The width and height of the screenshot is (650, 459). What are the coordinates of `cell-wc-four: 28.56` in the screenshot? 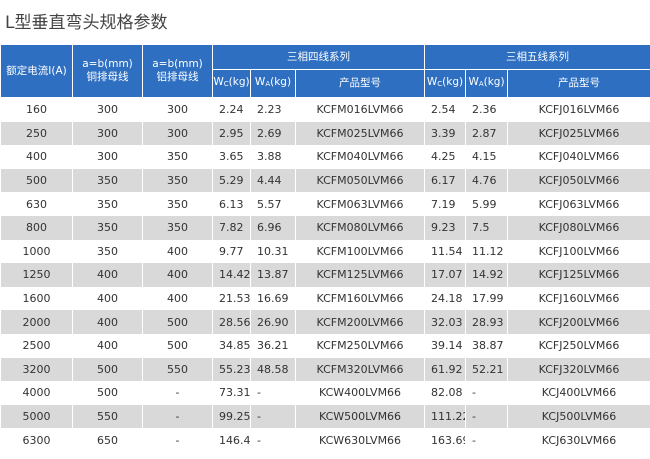 It's located at (231, 322).